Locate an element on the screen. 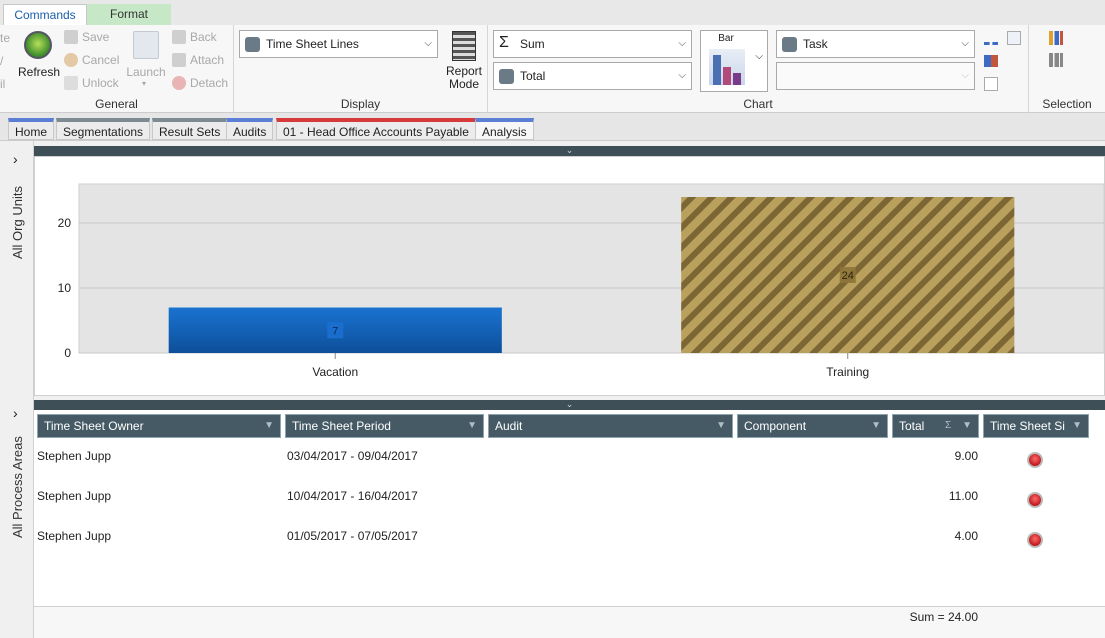 This screenshot has height=638, width=1105. secondary-field-select: ⌵ is located at coordinates (875, 76).